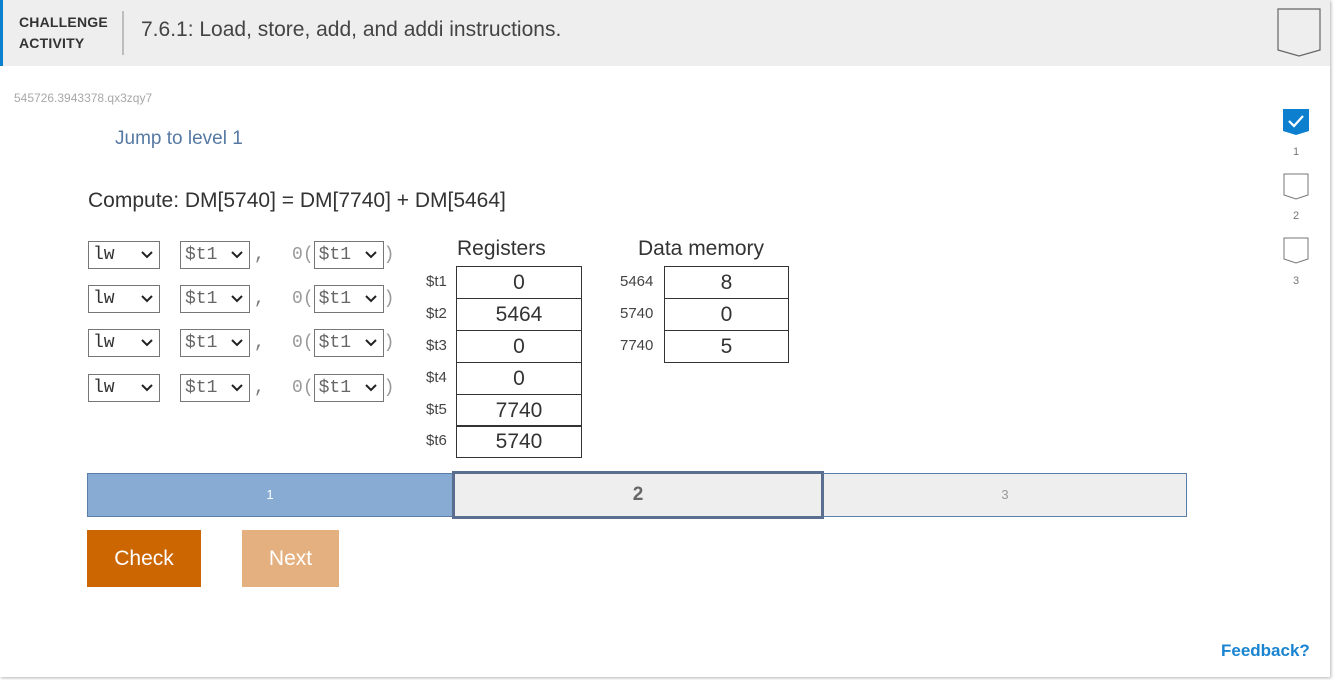 Image resolution: width=1336 pixels, height=680 pixels. What do you see at coordinates (1296, 122) in the screenshot?
I see `progress-level-1-icon` at bounding box center [1296, 122].